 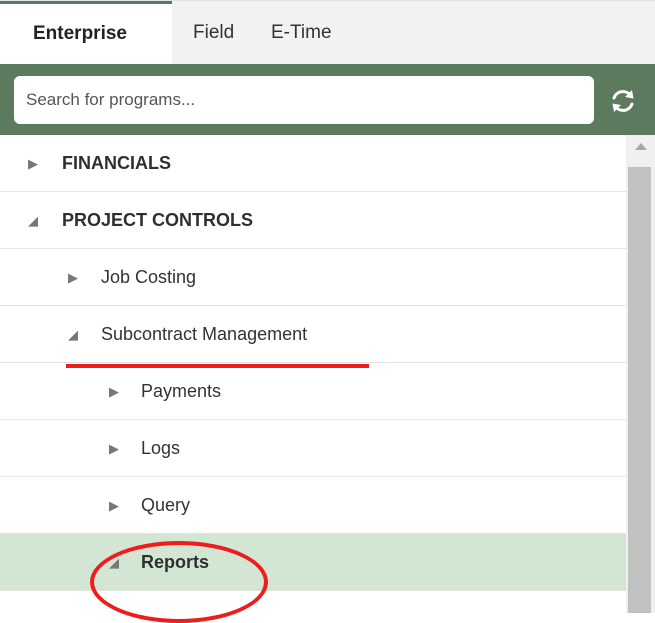 What do you see at coordinates (217, 366) in the screenshot?
I see `annotation-underline` at bounding box center [217, 366].